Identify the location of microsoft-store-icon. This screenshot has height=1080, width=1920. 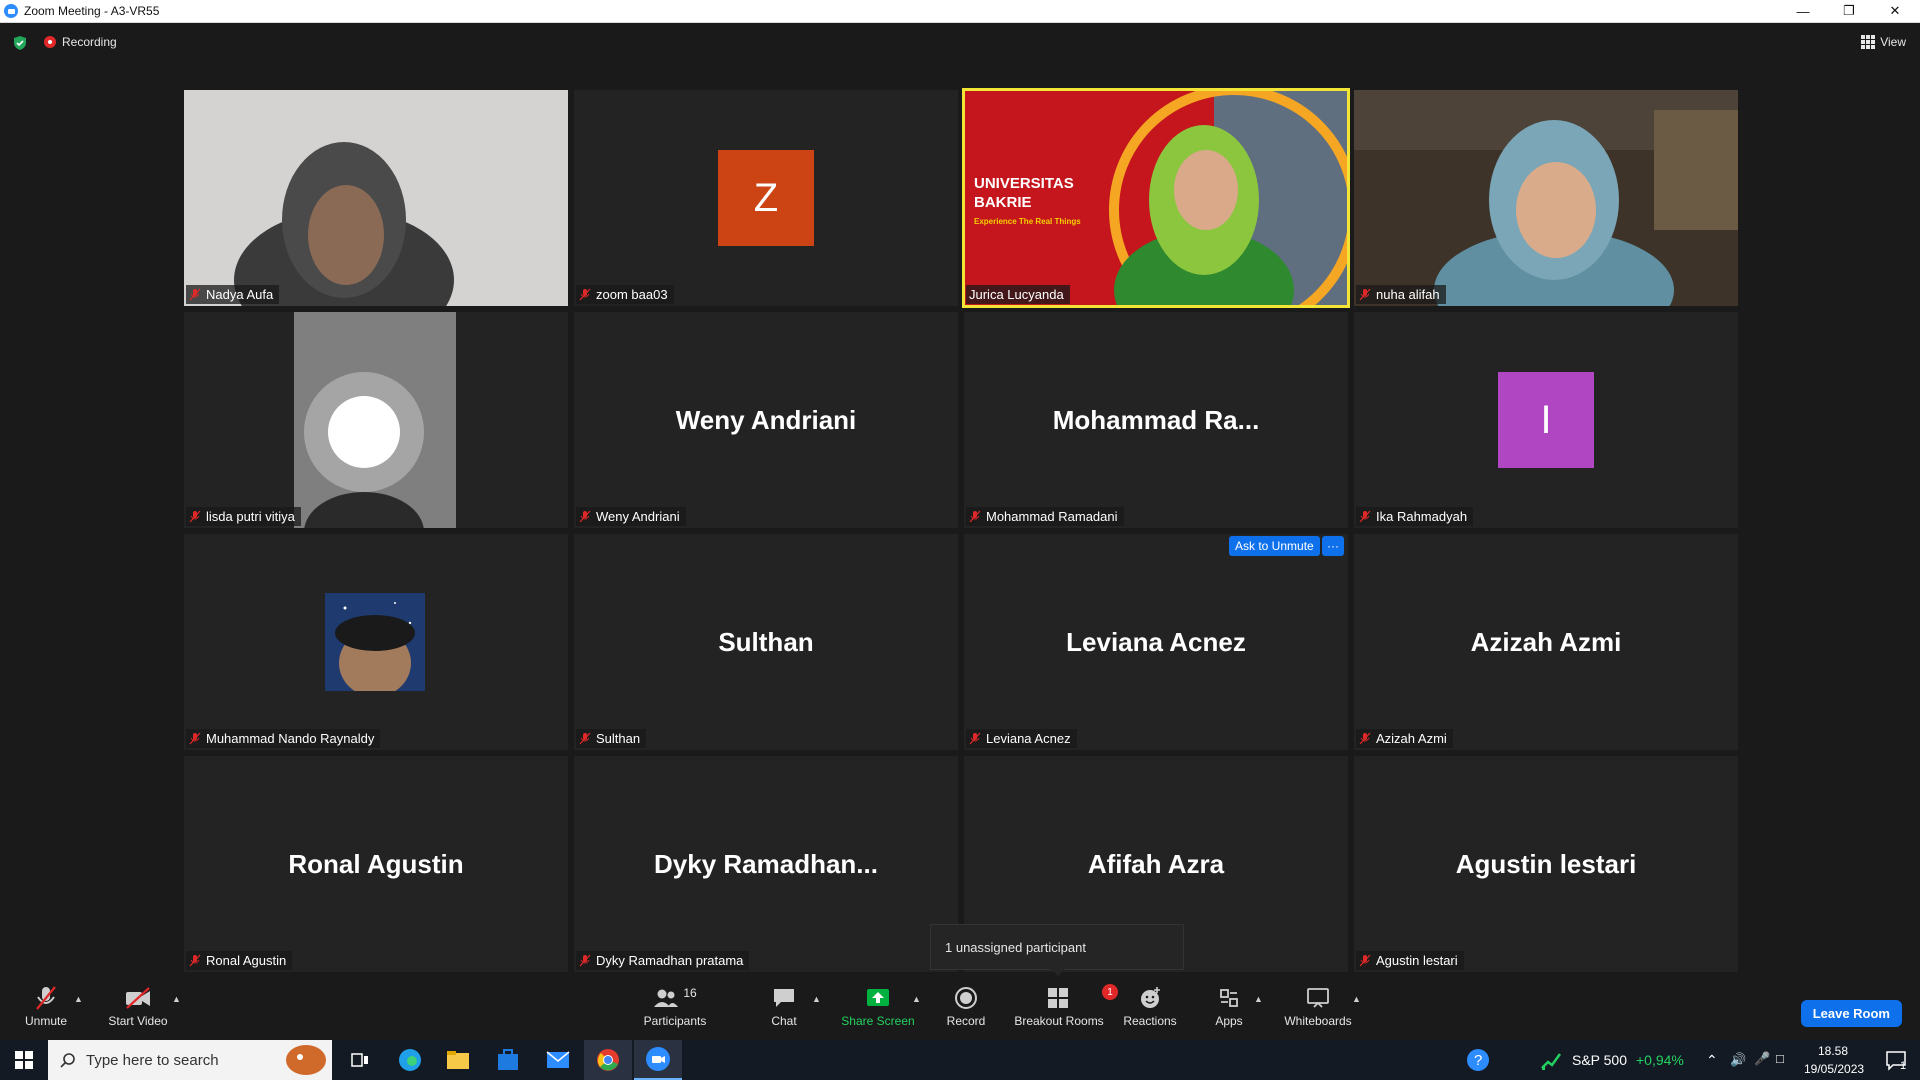
(508, 1060).